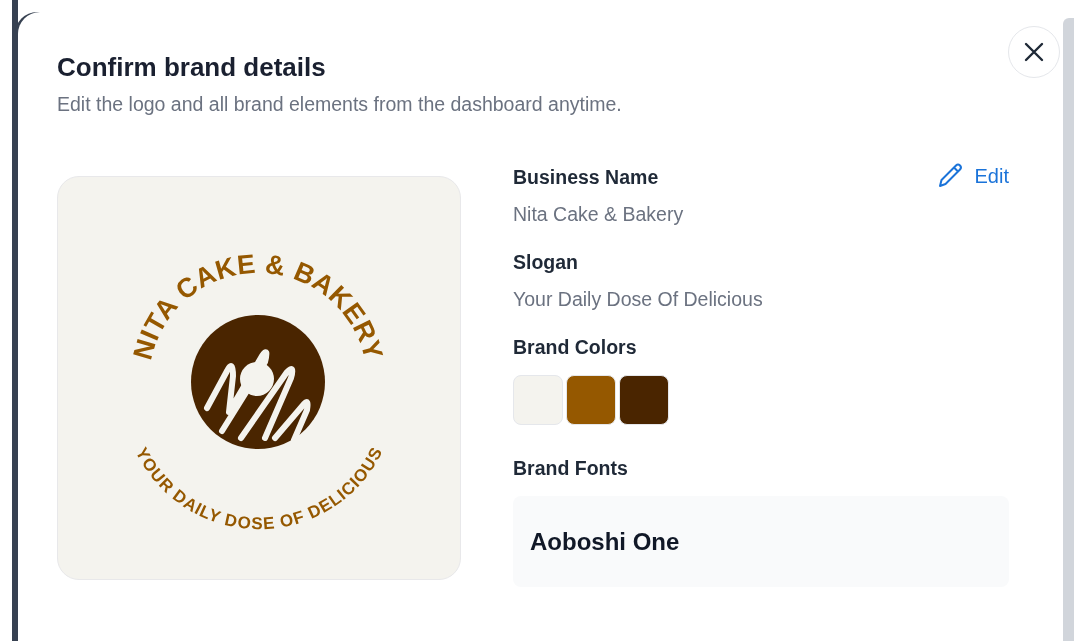 The width and height of the screenshot is (1074, 641). Describe the element at coordinates (339, 104) in the screenshot. I see `dialog-subtitle: Edit the logo and all brand elements from the dashboard anytime.` at that location.